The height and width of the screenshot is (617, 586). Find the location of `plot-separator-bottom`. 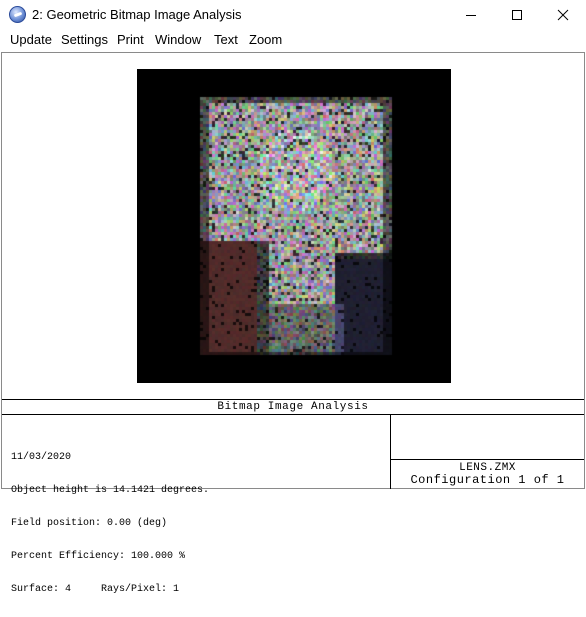

plot-separator-bottom is located at coordinates (293, 414).